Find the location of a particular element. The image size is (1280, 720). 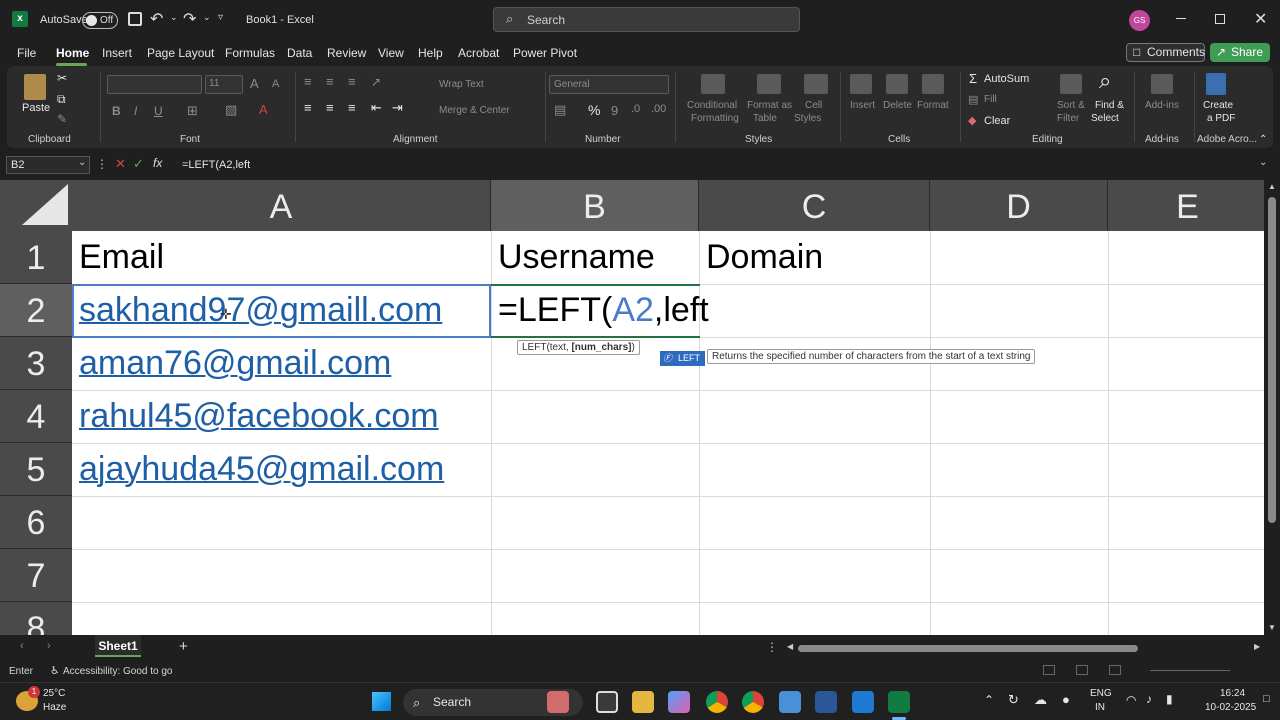

copilot-icon is located at coordinates (679, 702).